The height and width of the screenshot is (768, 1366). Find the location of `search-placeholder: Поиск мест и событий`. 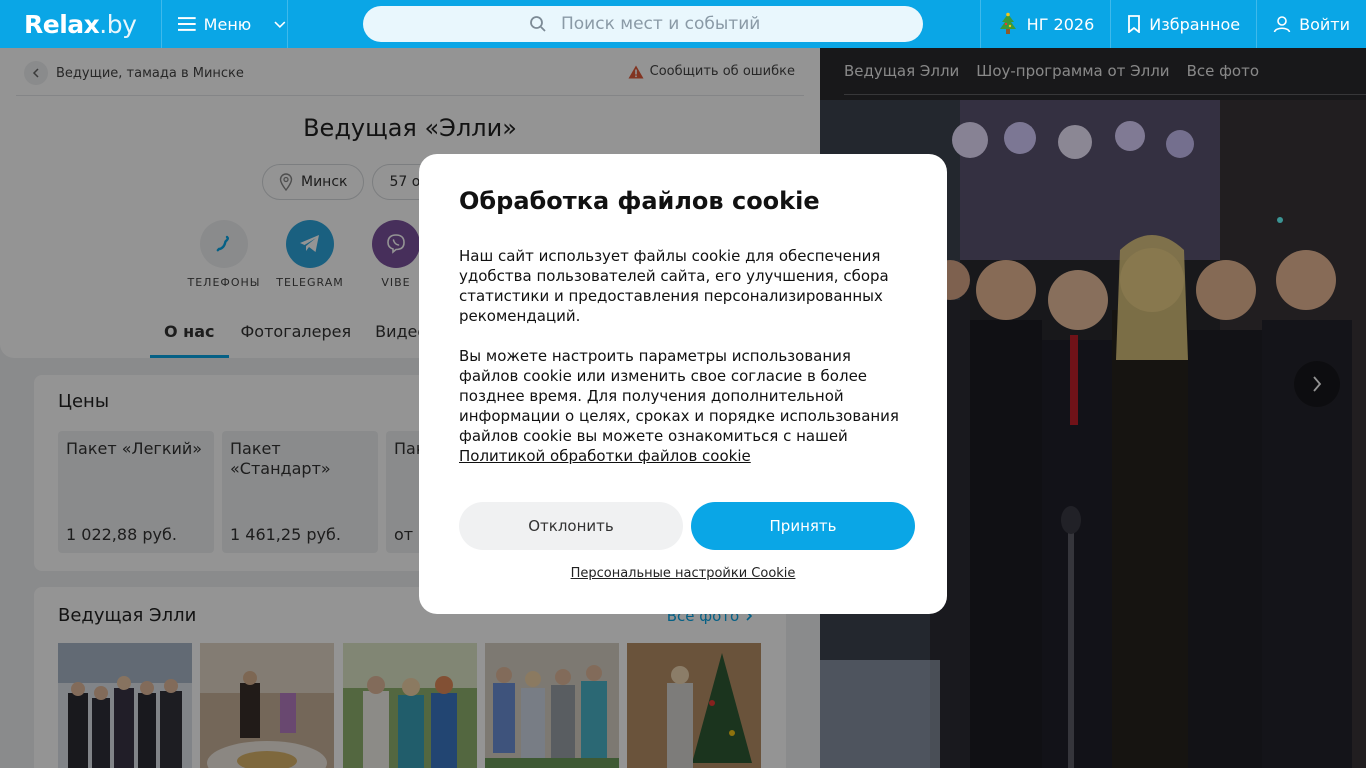

search-placeholder: Поиск мест и событий is located at coordinates (661, 24).